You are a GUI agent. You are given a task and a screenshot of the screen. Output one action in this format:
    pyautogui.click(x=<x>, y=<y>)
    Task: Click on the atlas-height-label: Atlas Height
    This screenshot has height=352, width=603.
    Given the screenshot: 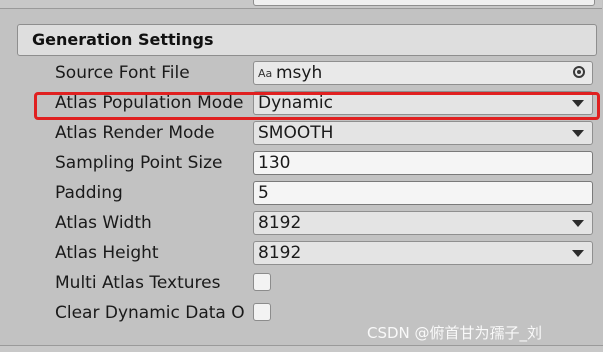 What is the action you would take?
    pyautogui.click(x=107, y=253)
    